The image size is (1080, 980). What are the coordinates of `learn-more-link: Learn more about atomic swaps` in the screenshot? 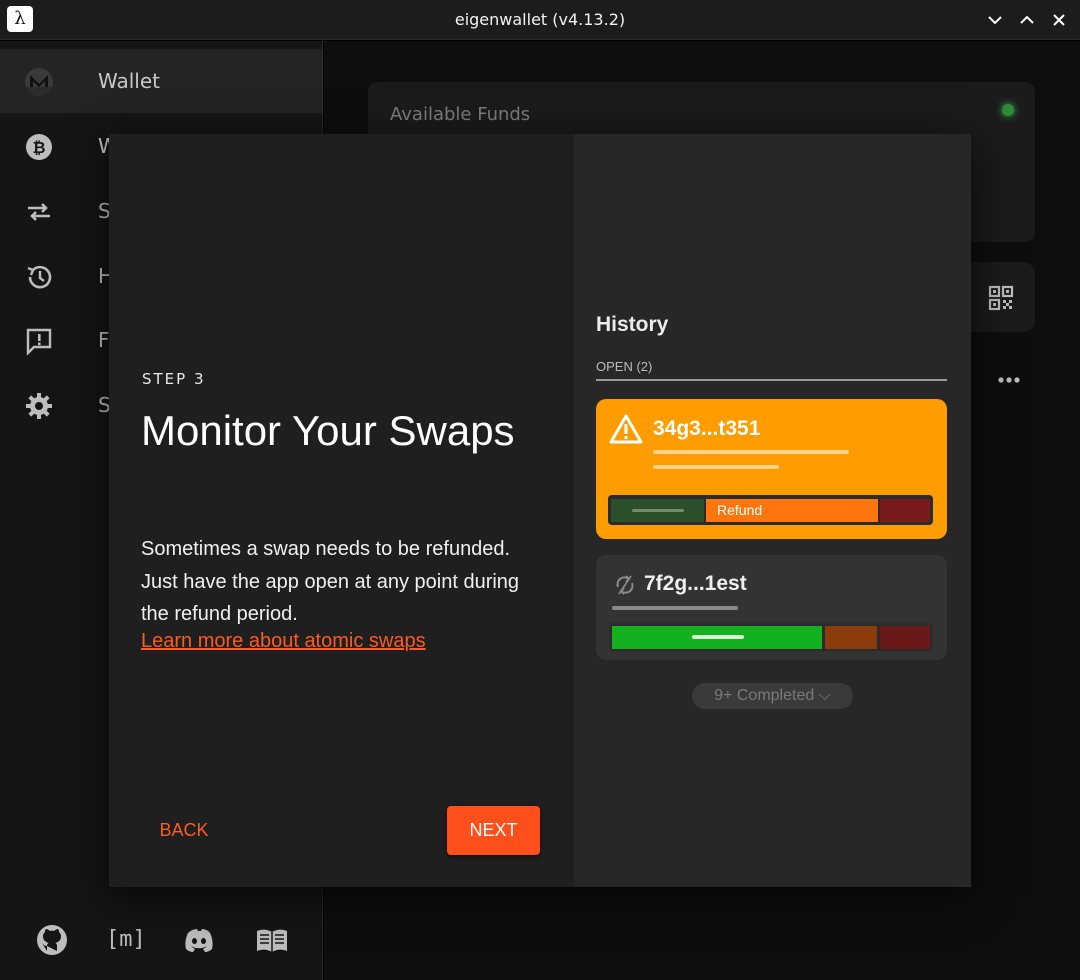 It's located at (283, 641).